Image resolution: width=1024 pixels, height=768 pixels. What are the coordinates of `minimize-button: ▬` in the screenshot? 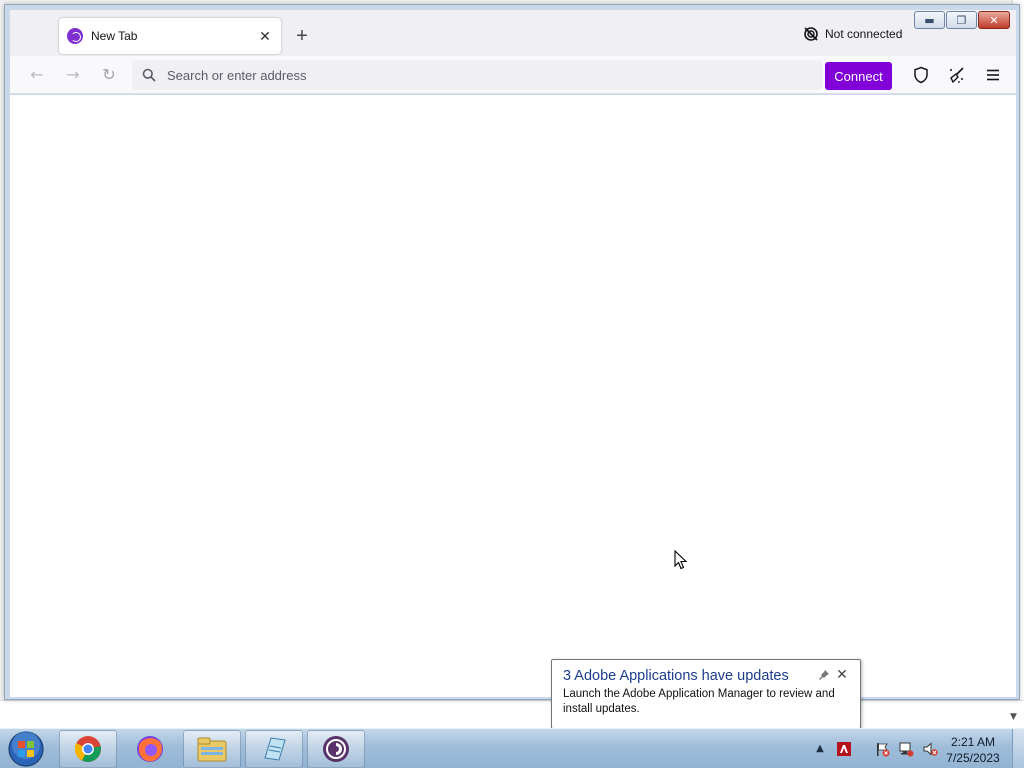 It's located at (929, 20).